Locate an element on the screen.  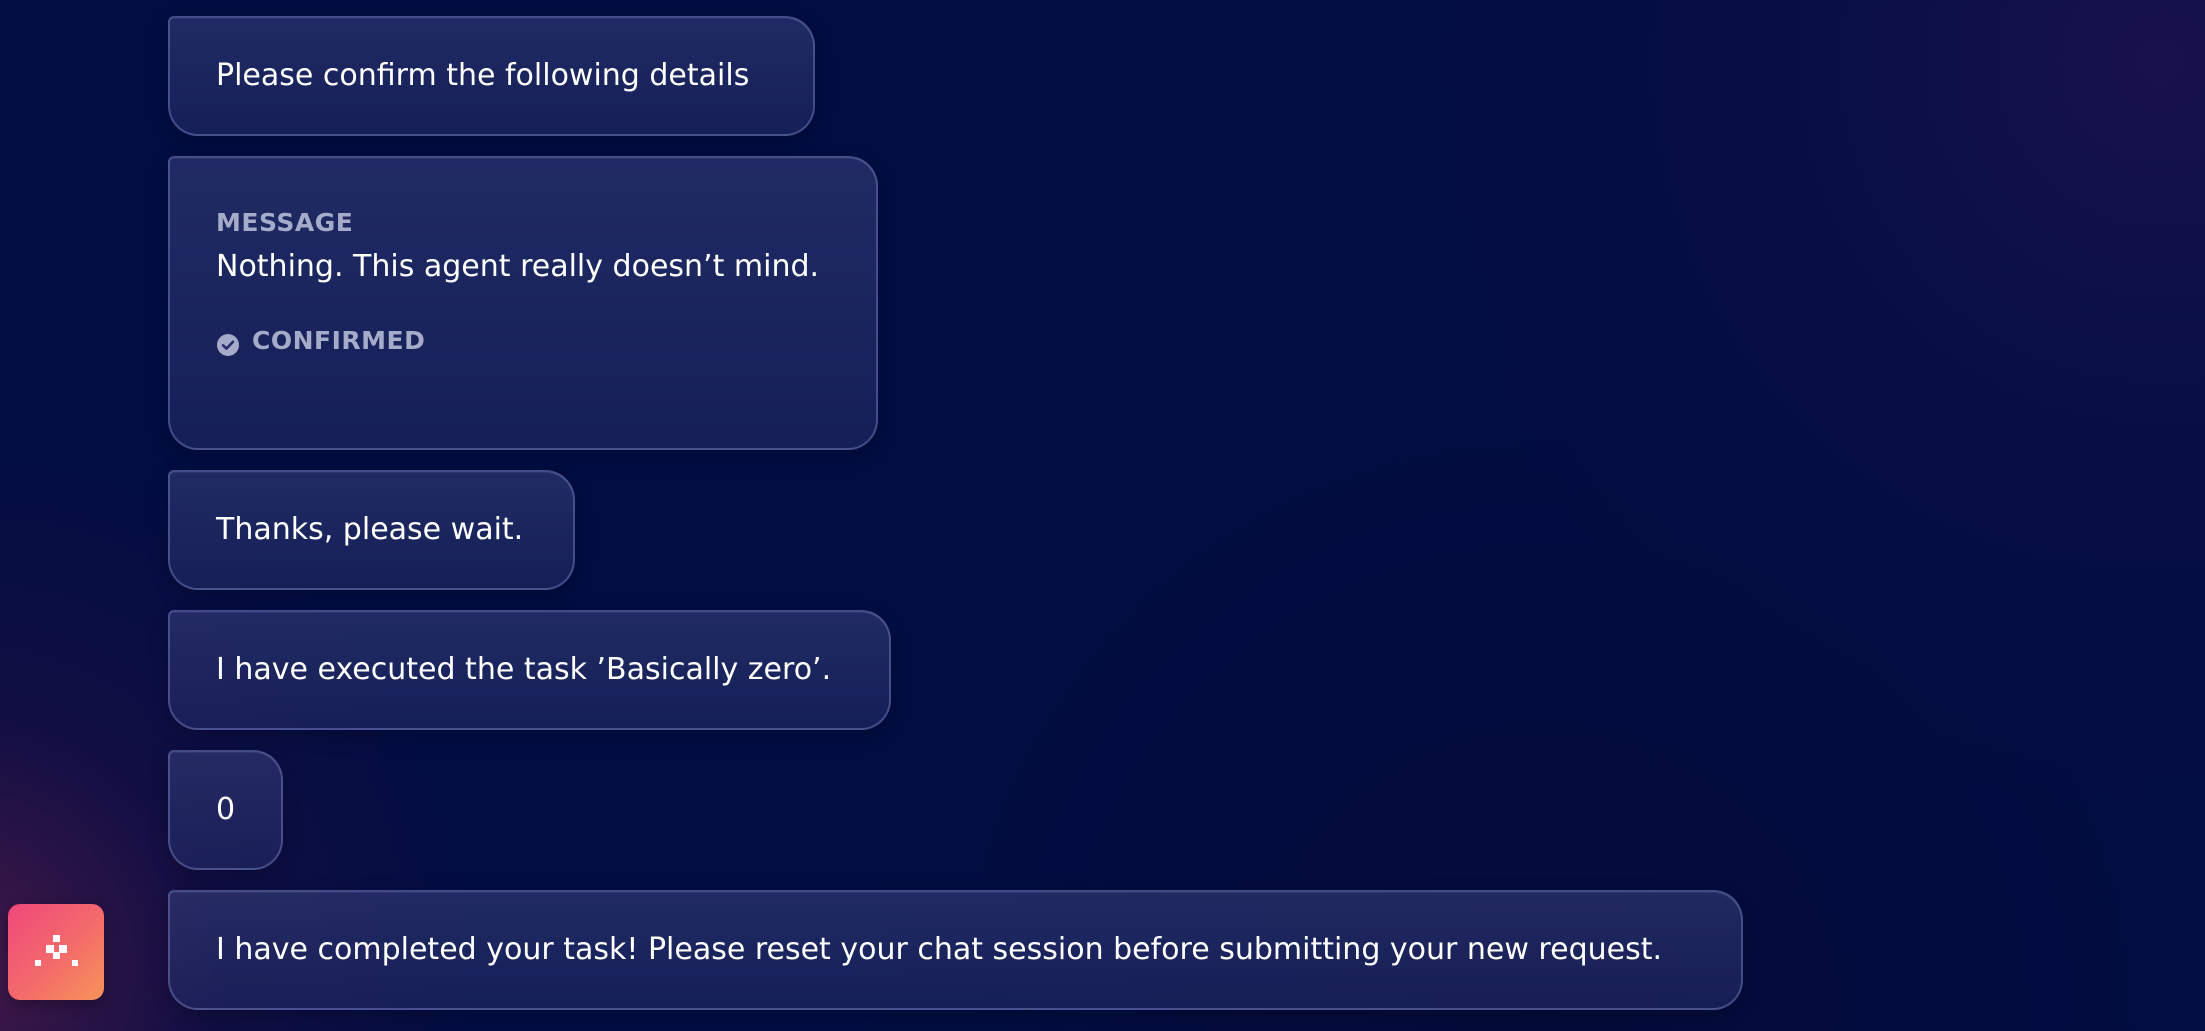
detail-value: Nothing. This agent really doesn’t mind. is located at coordinates (518, 266).